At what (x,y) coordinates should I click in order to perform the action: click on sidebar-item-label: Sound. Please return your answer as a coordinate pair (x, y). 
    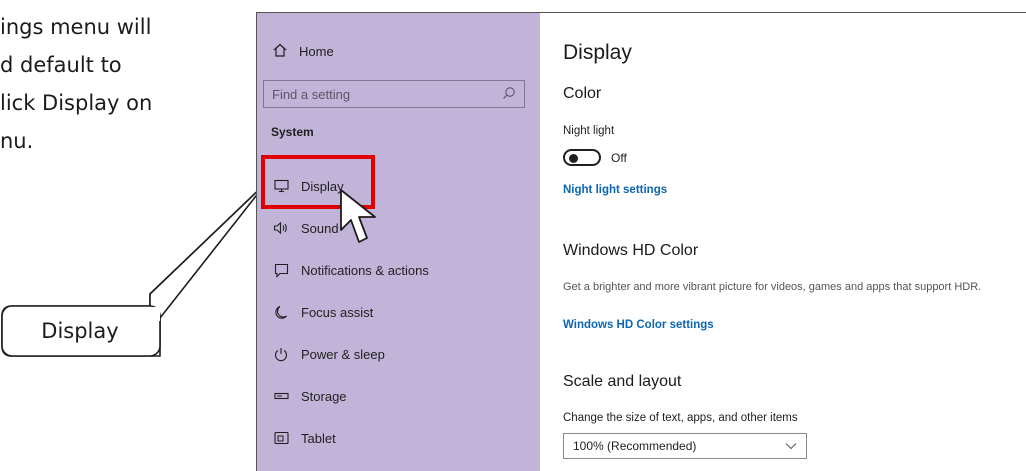
    Looking at the image, I should click on (320, 228).